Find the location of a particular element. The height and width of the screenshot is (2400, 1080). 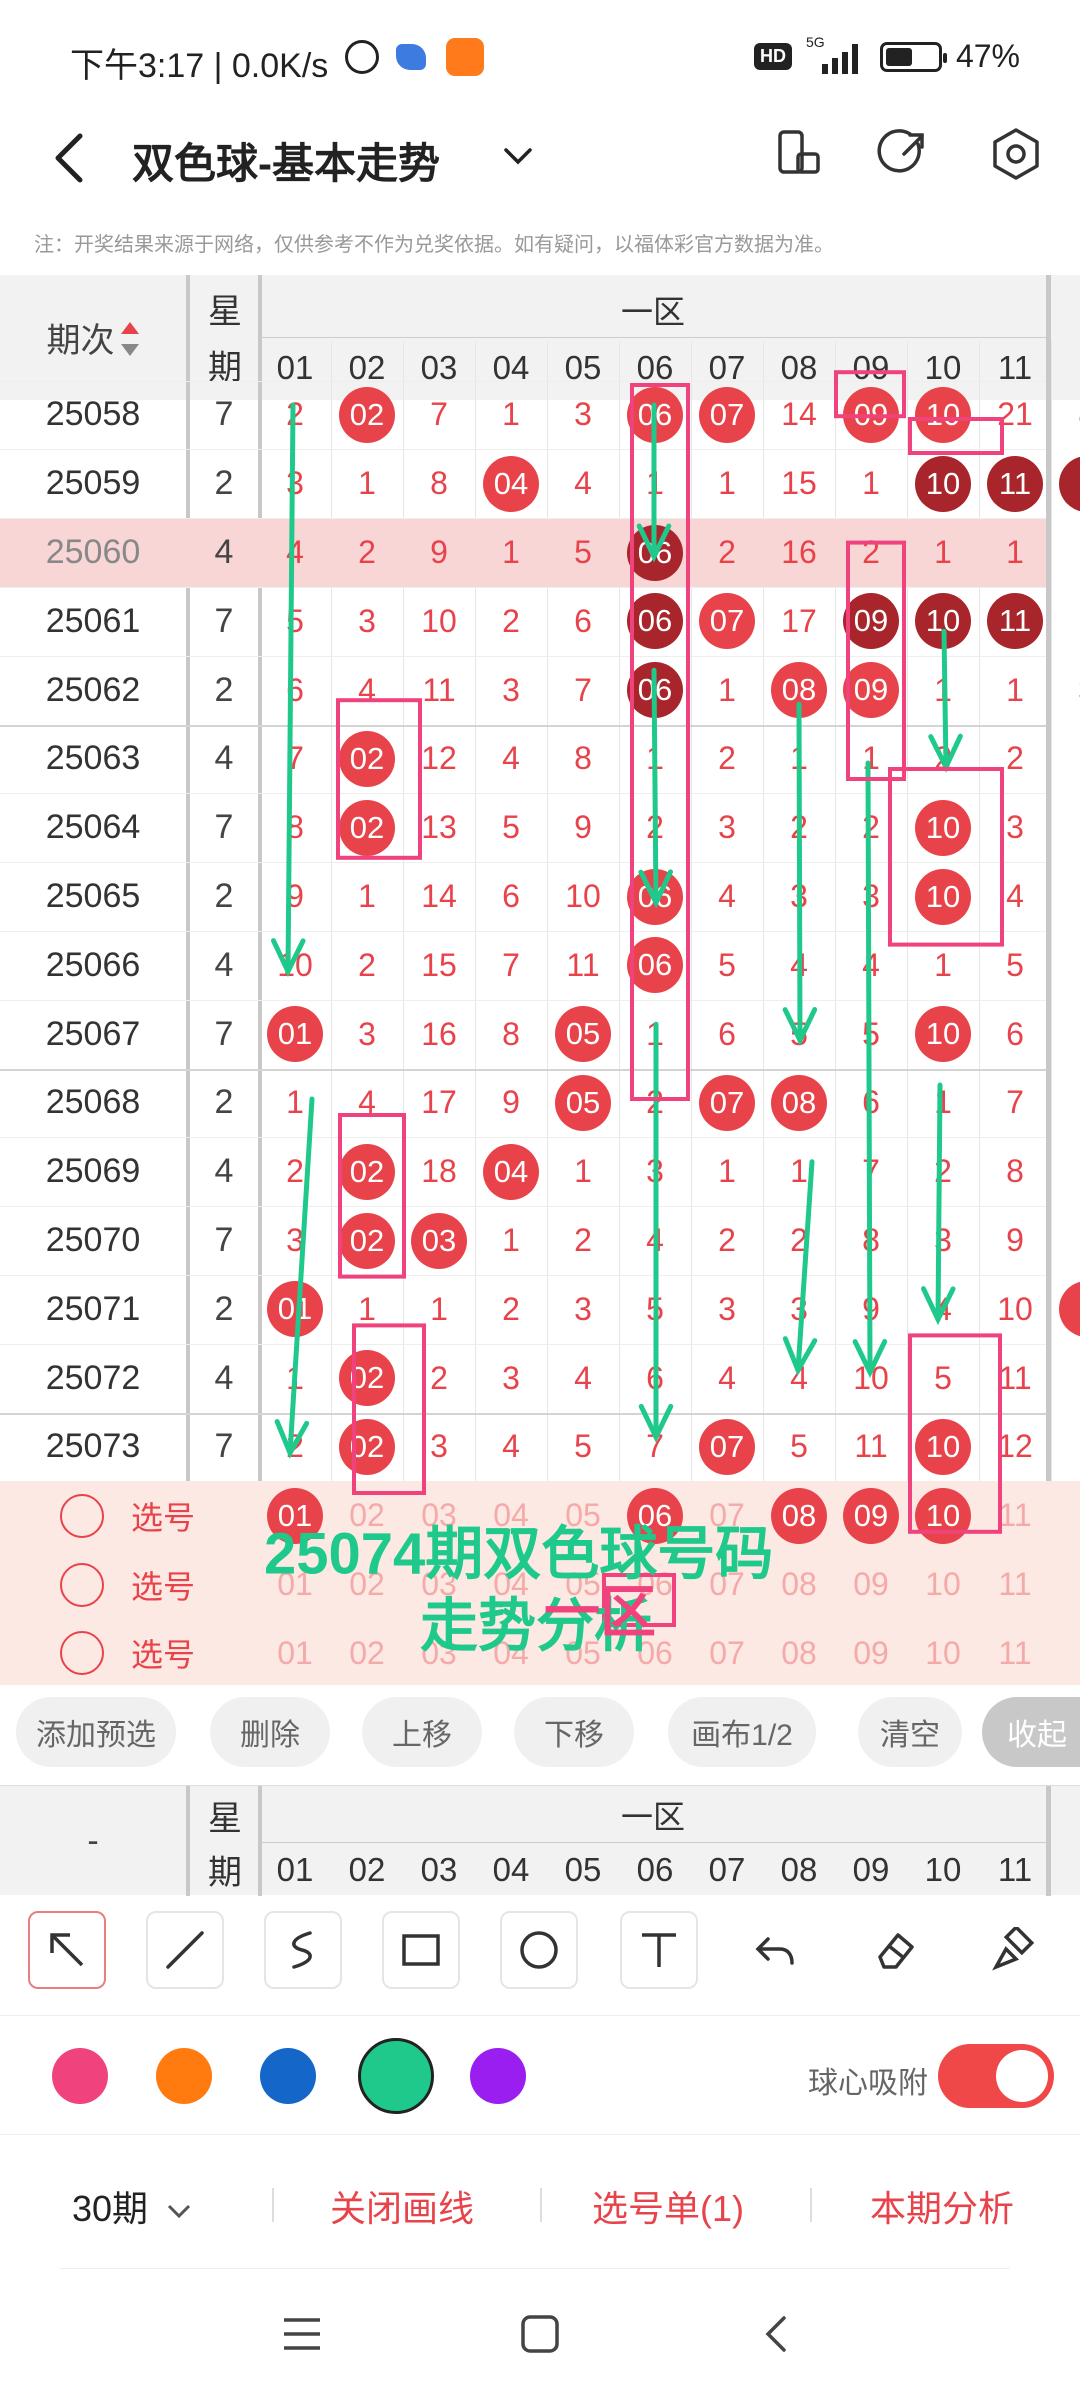

pick-action-button: 添加预选 is located at coordinates (96, 1732).